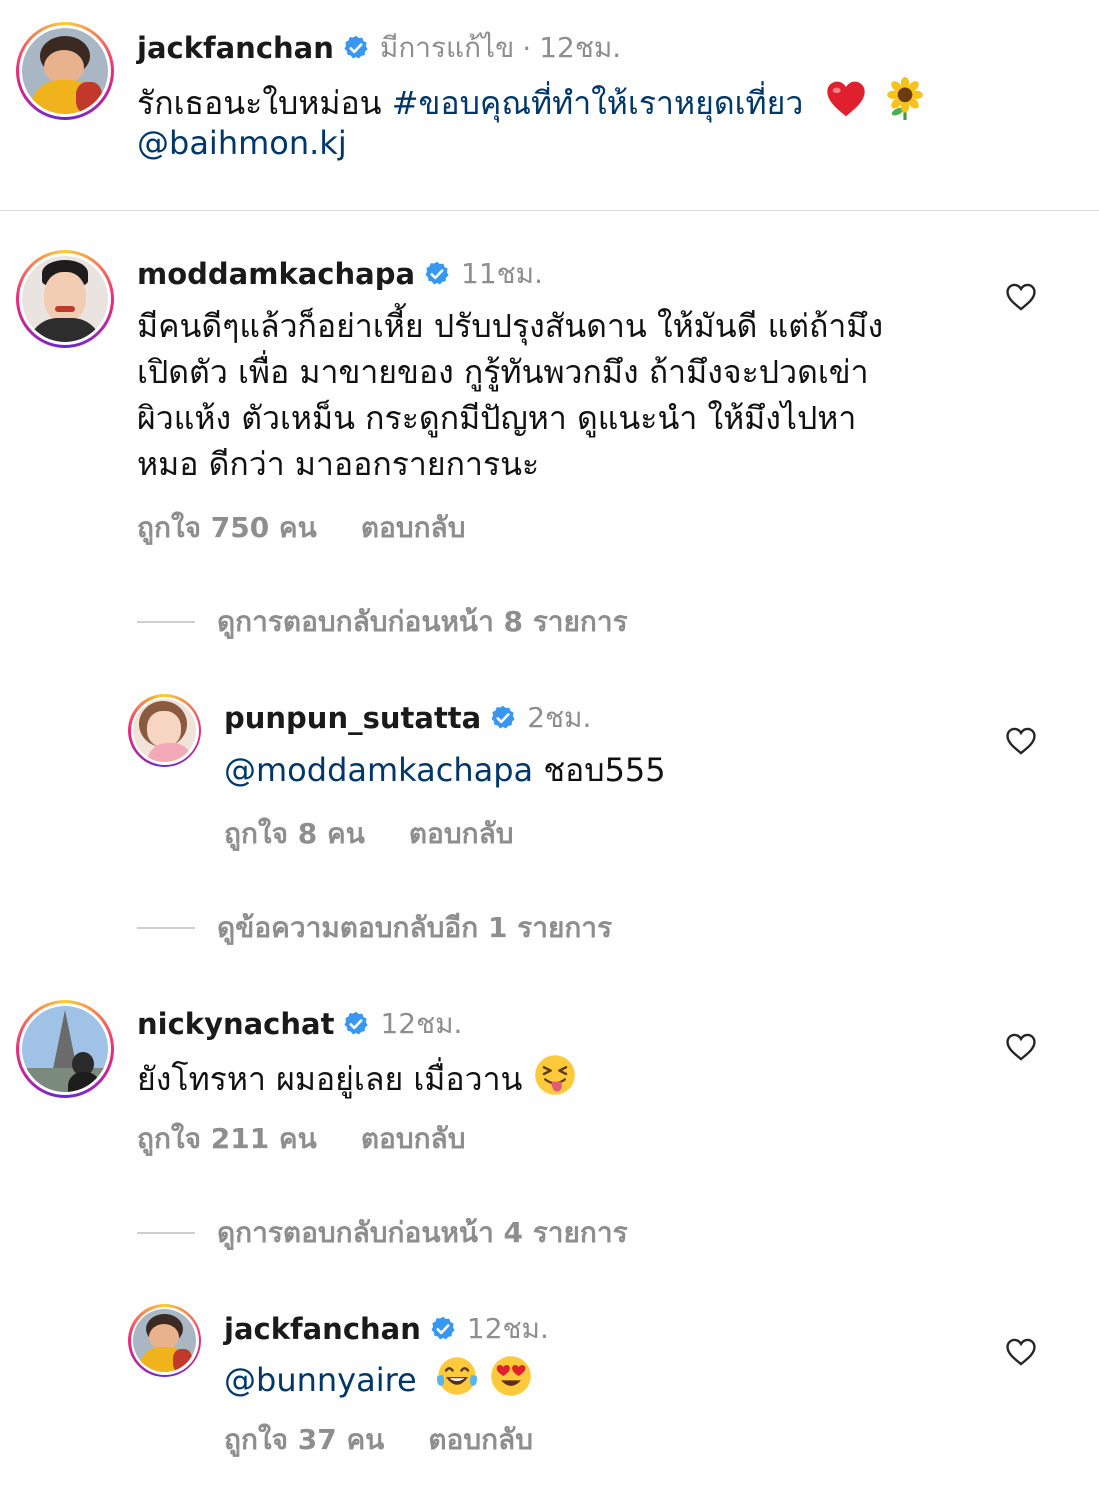 Image resolution: width=1099 pixels, height=1491 pixels. What do you see at coordinates (378, 770) in the screenshot?
I see `reply-mention: @moddamkachapa` at bounding box center [378, 770].